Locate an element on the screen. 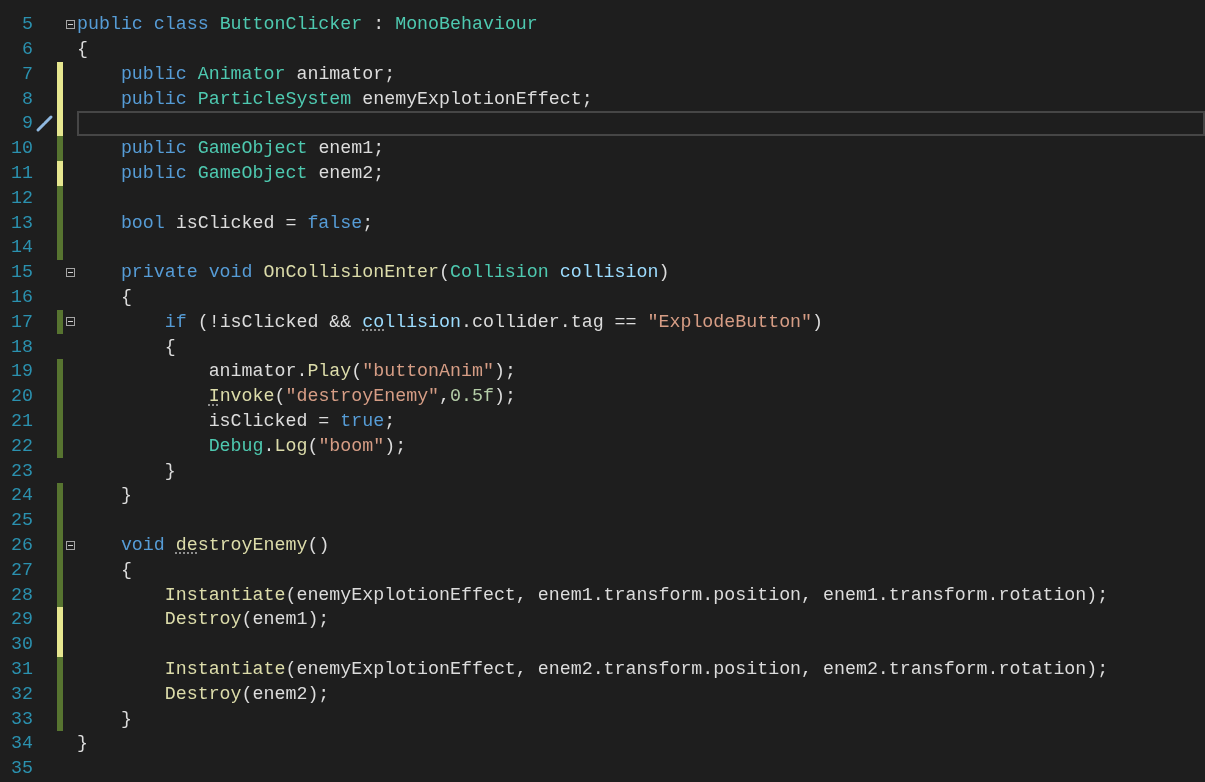 The width and height of the screenshot is (1205, 782). line-number: 23 is located at coordinates (21, 470).